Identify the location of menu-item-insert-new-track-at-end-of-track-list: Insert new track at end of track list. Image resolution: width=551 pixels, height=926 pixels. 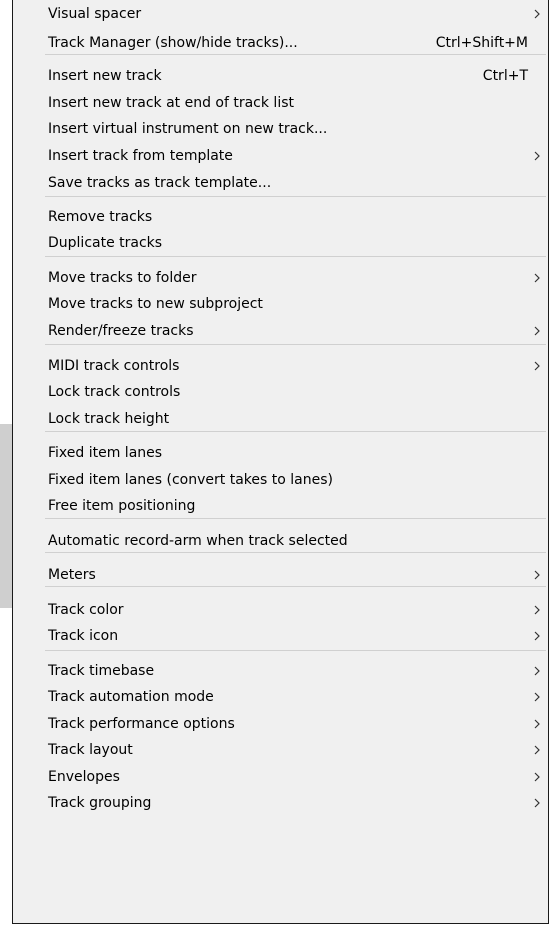
(280, 103).